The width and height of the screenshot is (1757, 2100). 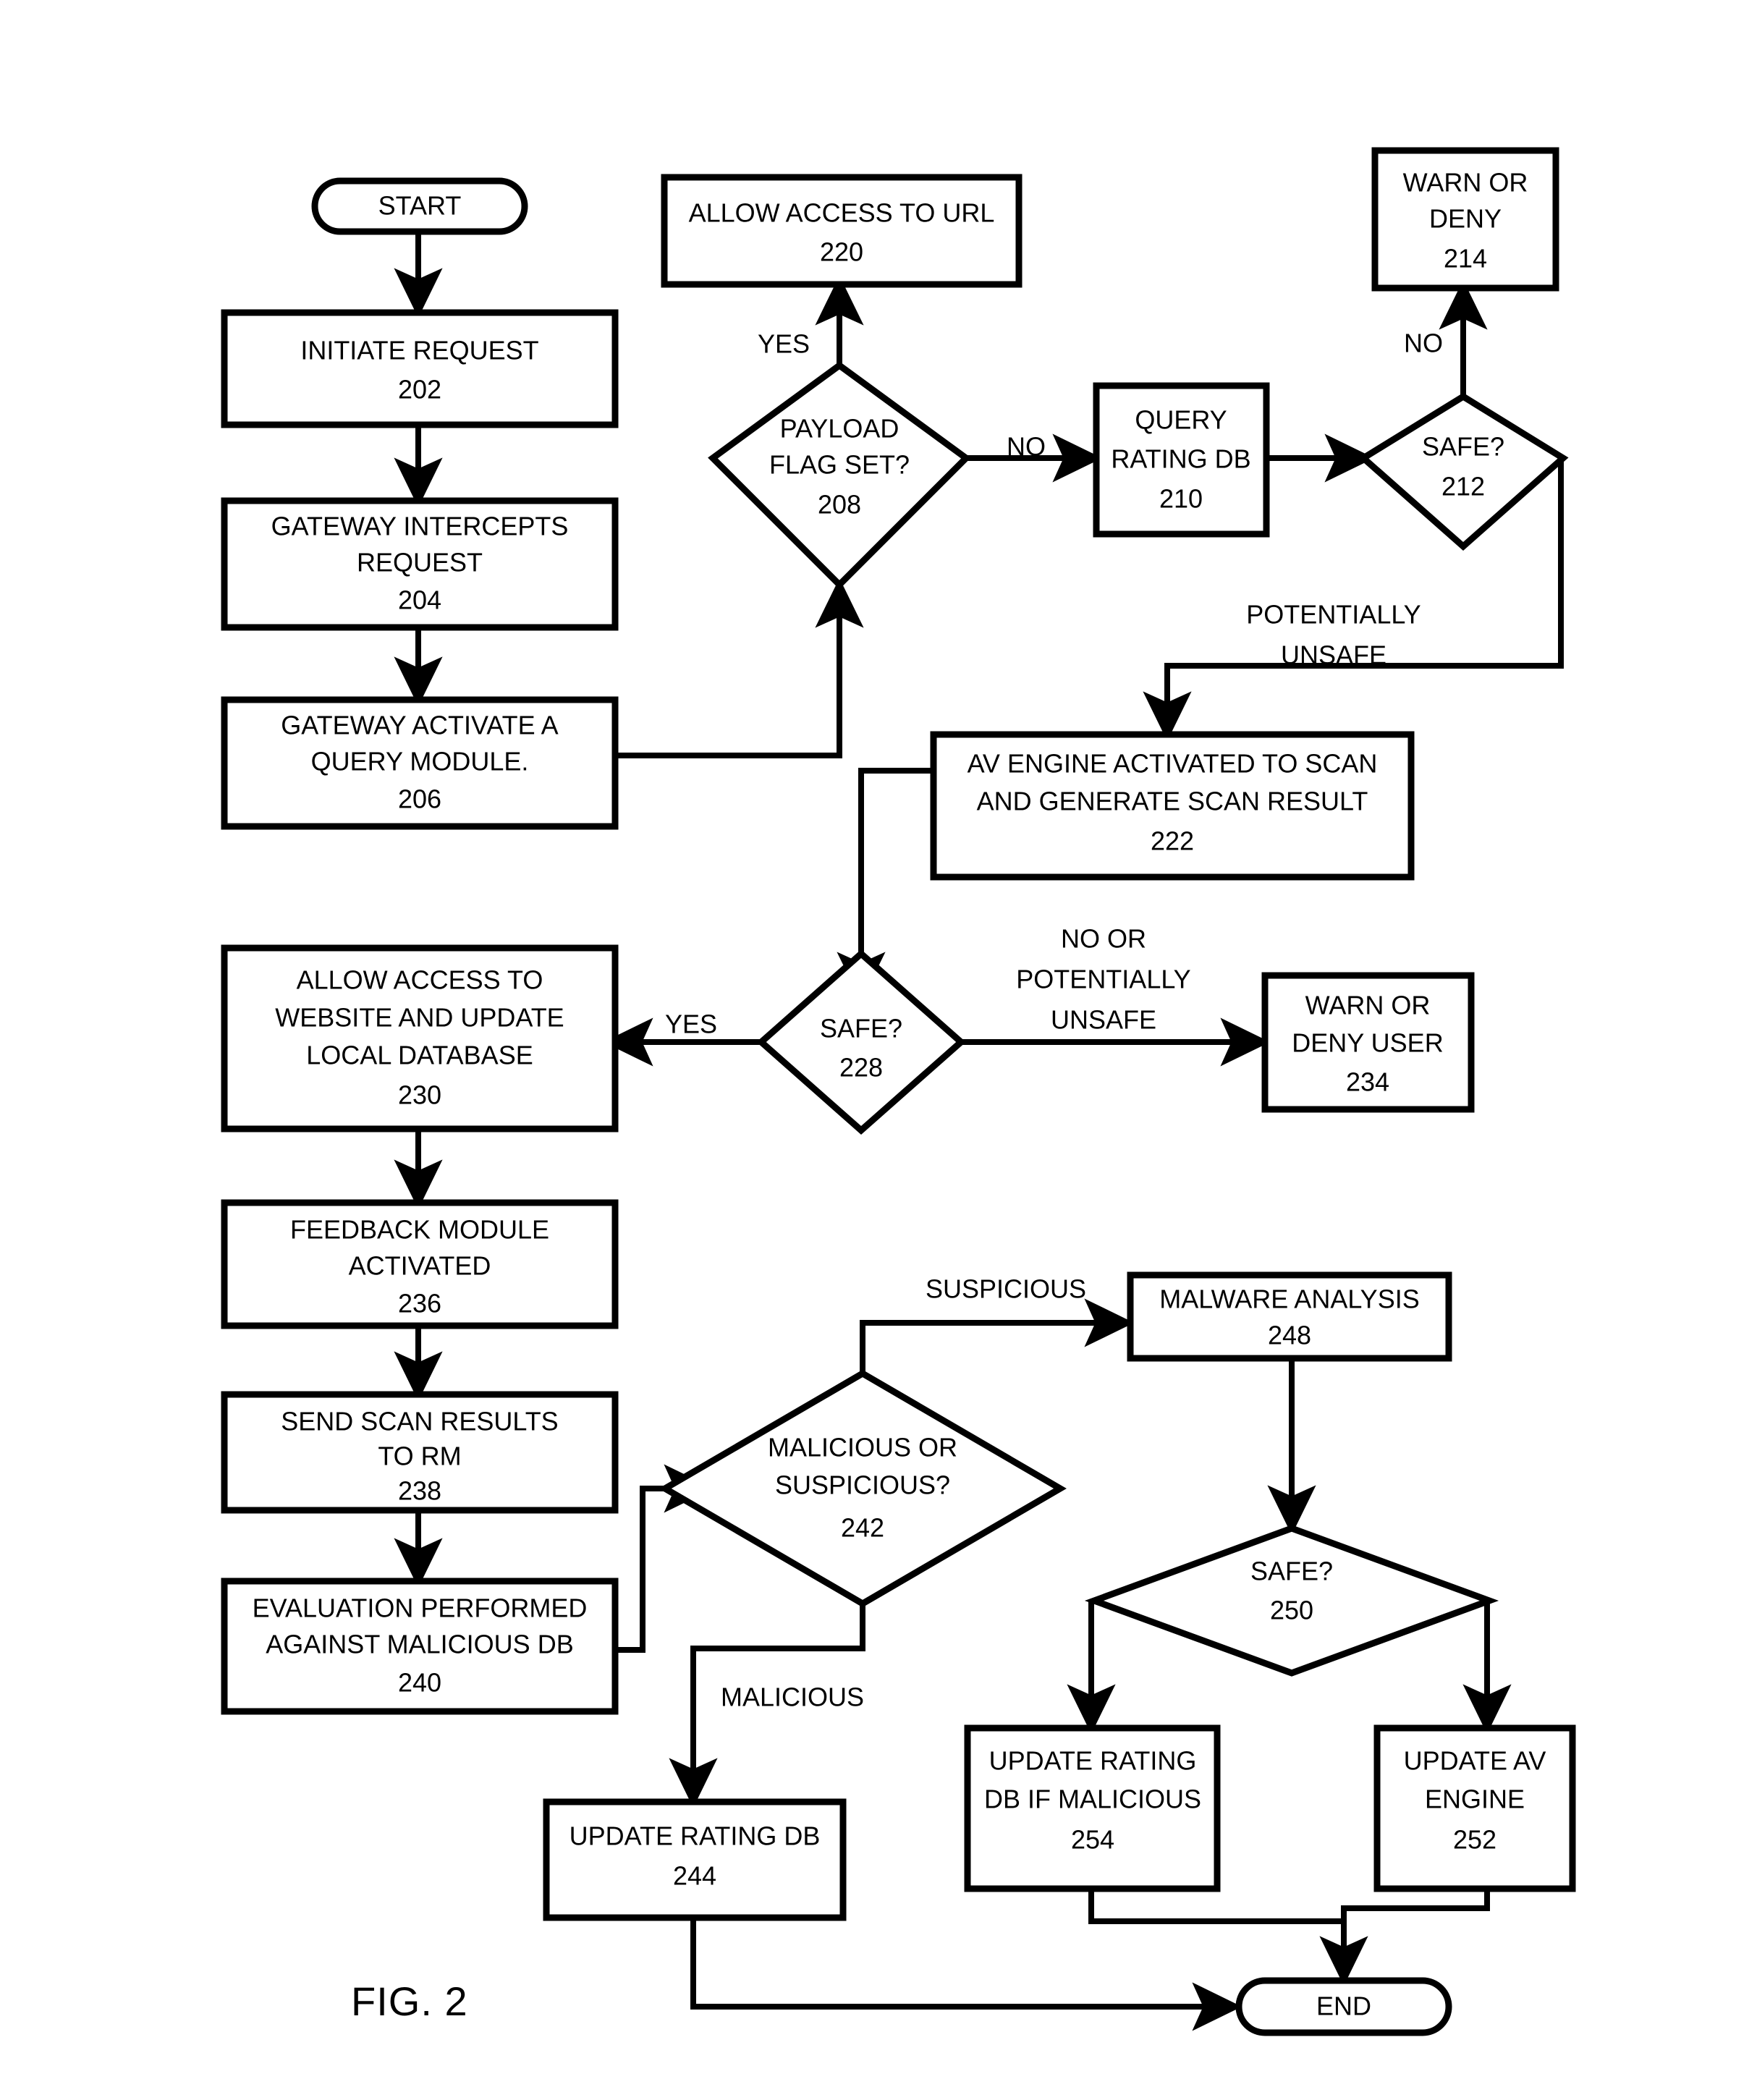 I want to click on n202-shape, so click(x=420, y=368).